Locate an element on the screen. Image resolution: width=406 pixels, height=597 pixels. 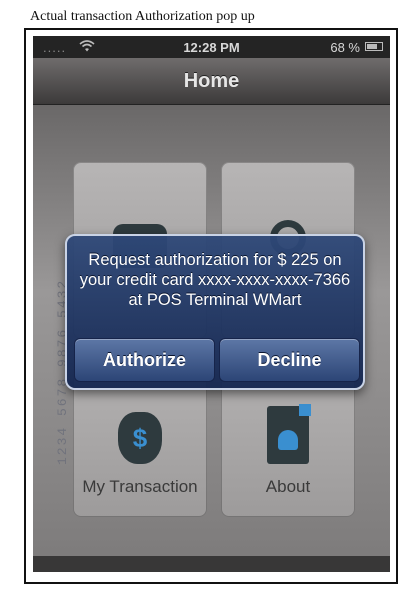
person-silhouette is located at coordinates (288, 440).